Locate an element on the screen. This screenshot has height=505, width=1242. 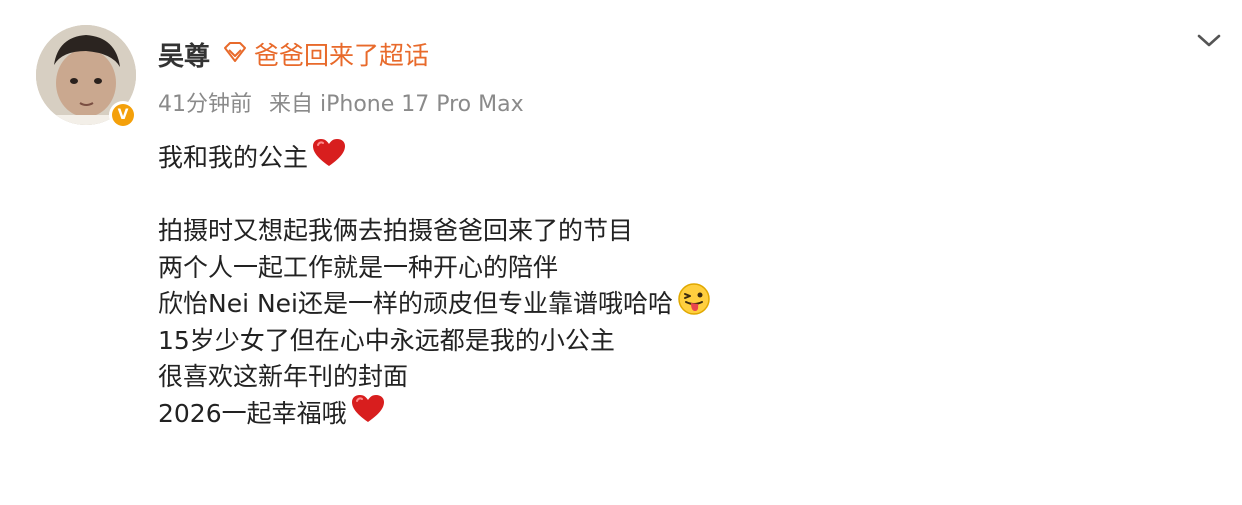
content-line: 15岁少女了但在心中永远都是我的小公主 is located at coordinates (386, 340).